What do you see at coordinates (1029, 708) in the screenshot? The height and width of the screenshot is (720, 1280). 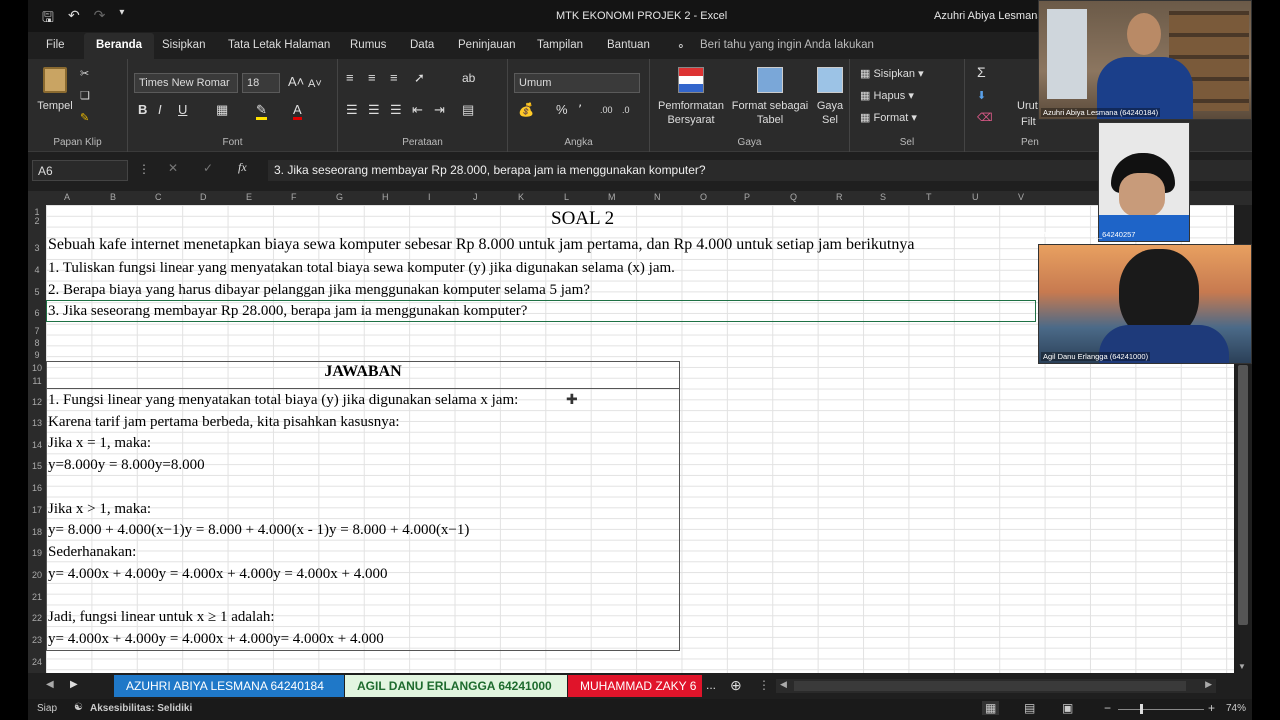 I see `page-layout-icon: ▤` at bounding box center [1029, 708].